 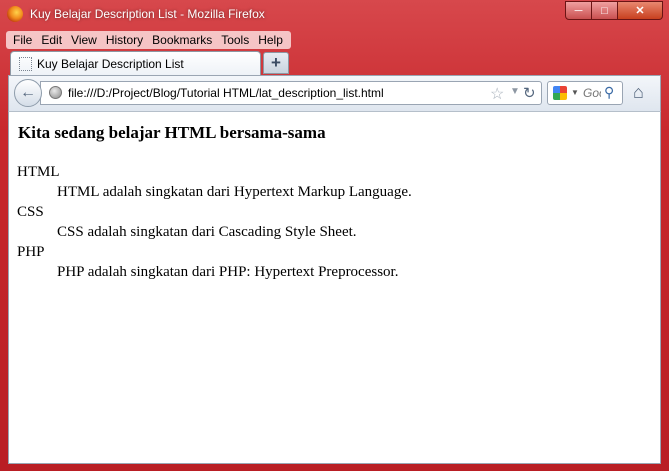 What do you see at coordinates (575, 92) in the screenshot?
I see `search-engine-dropdown-icon: ▼` at bounding box center [575, 92].